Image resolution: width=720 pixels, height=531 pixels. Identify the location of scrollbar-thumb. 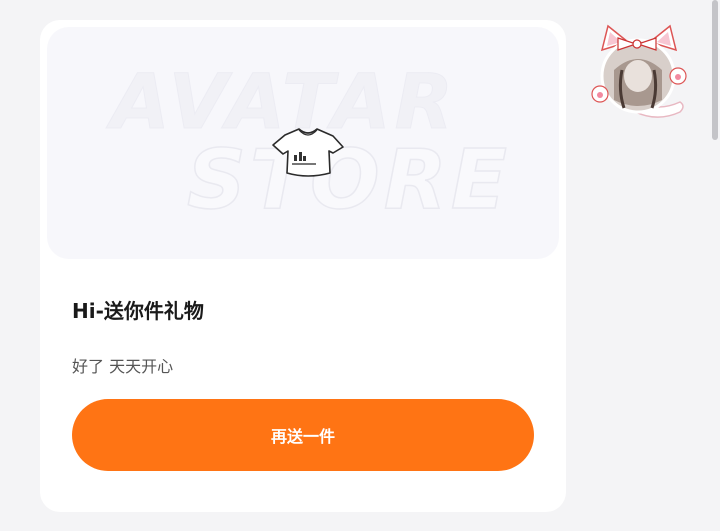
(715, 70).